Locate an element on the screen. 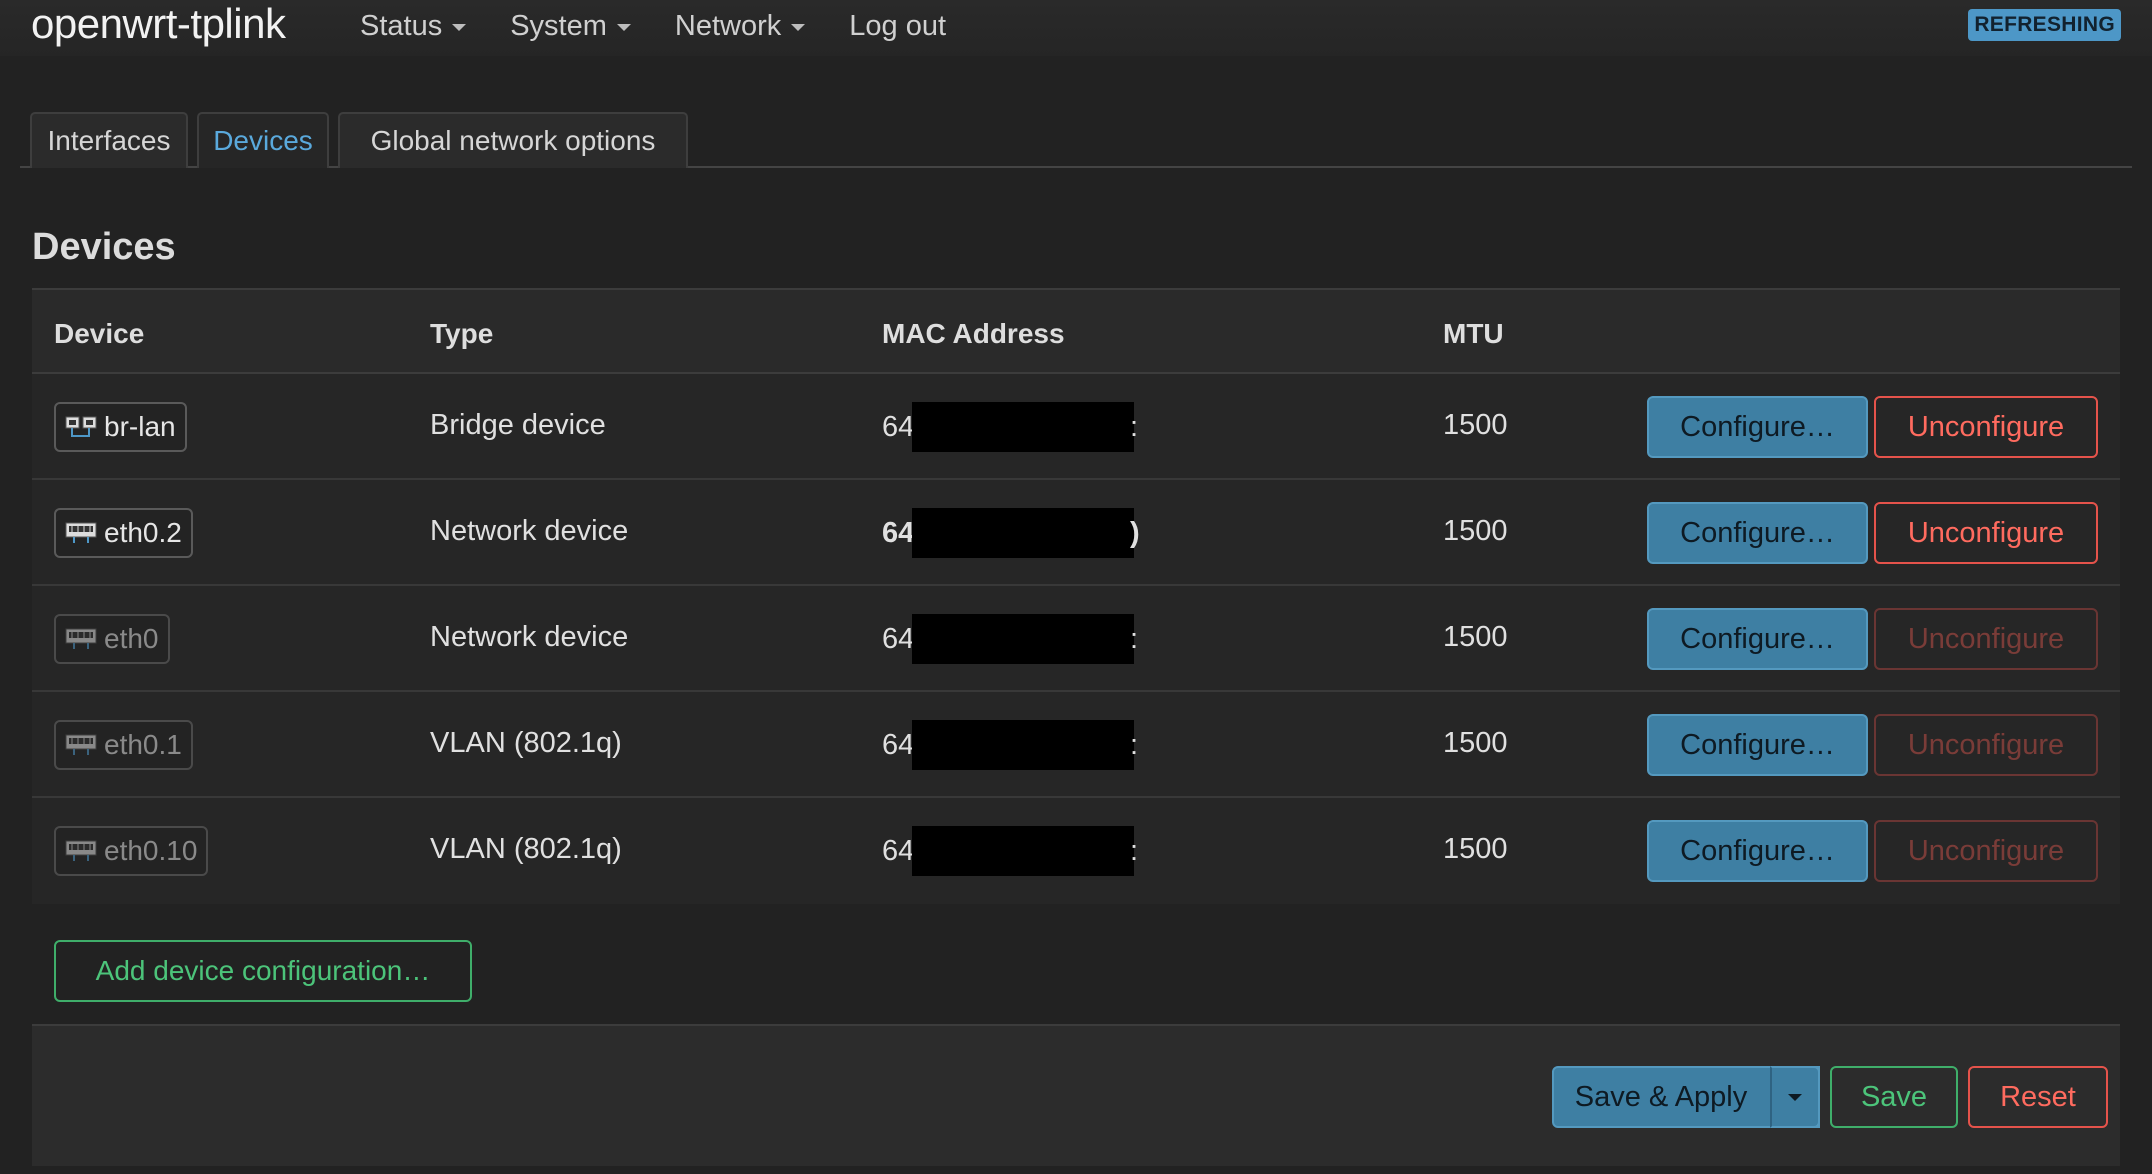  save-apply-dropdown-toggle is located at coordinates (1795, 1097).